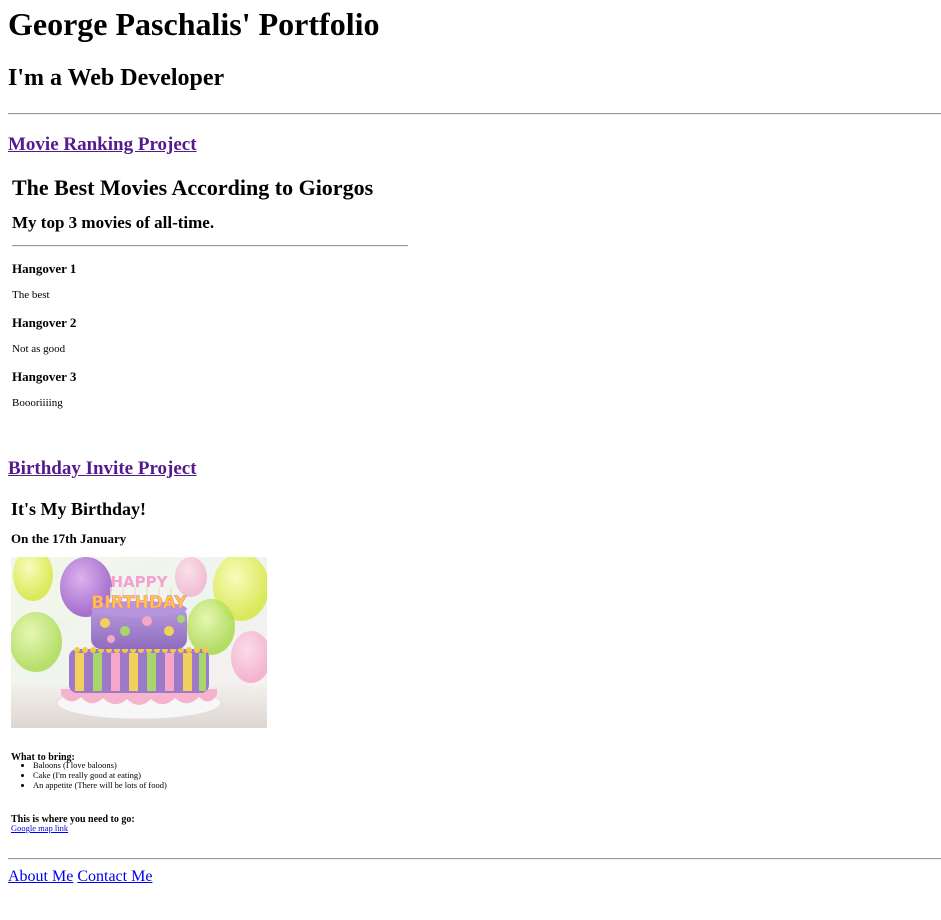 This screenshot has height=920, width=941. Describe the element at coordinates (100, 775) in the screenshot. I see `list-item: Cake (I'm really good at eating)` at that location.